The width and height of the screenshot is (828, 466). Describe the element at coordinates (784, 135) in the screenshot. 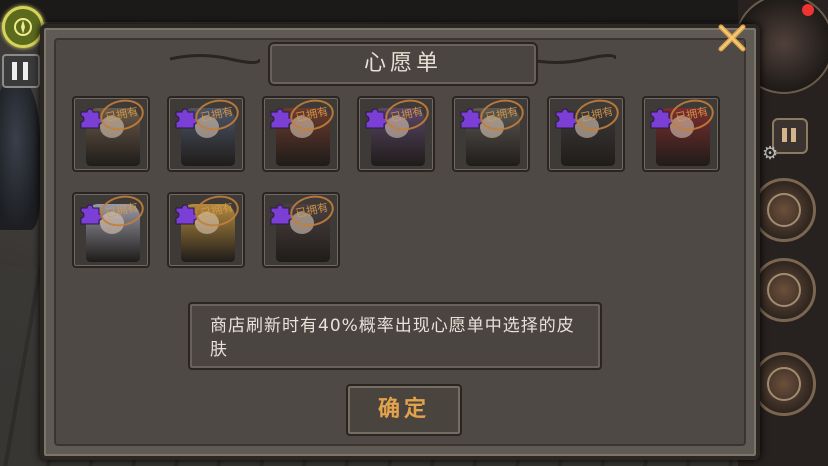

I see `pause-icon` at that location.